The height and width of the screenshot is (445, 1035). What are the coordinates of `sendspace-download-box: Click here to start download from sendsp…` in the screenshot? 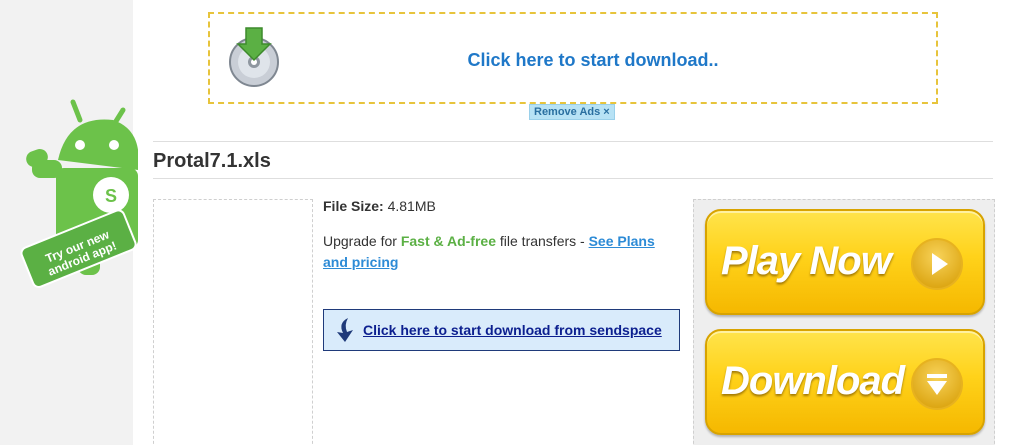 It's located at (501, 330).